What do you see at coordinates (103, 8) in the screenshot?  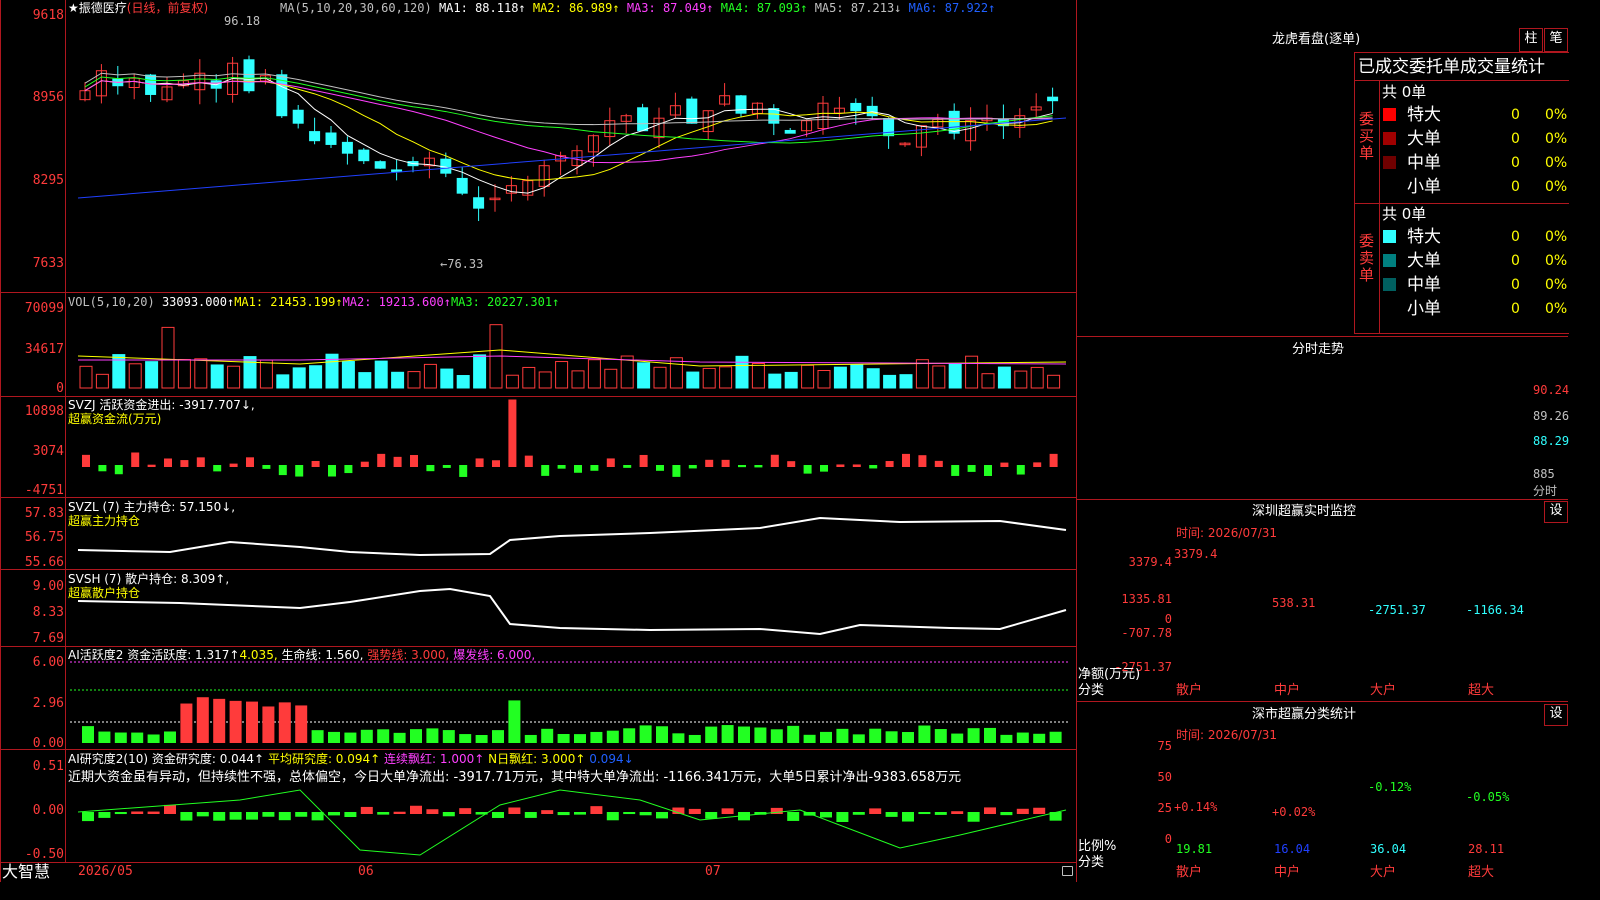 I see `stock-name: 振德医疗` at bounding box center [103, 8].